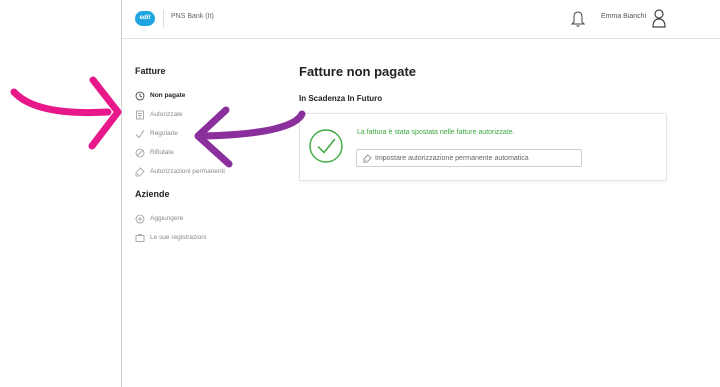 This screenshot has height=387, width=720. Describe the element at coordinates (215, 218) in the screenshot. I see `sidebar-item-aggiungere: Aggiungere` at that location.